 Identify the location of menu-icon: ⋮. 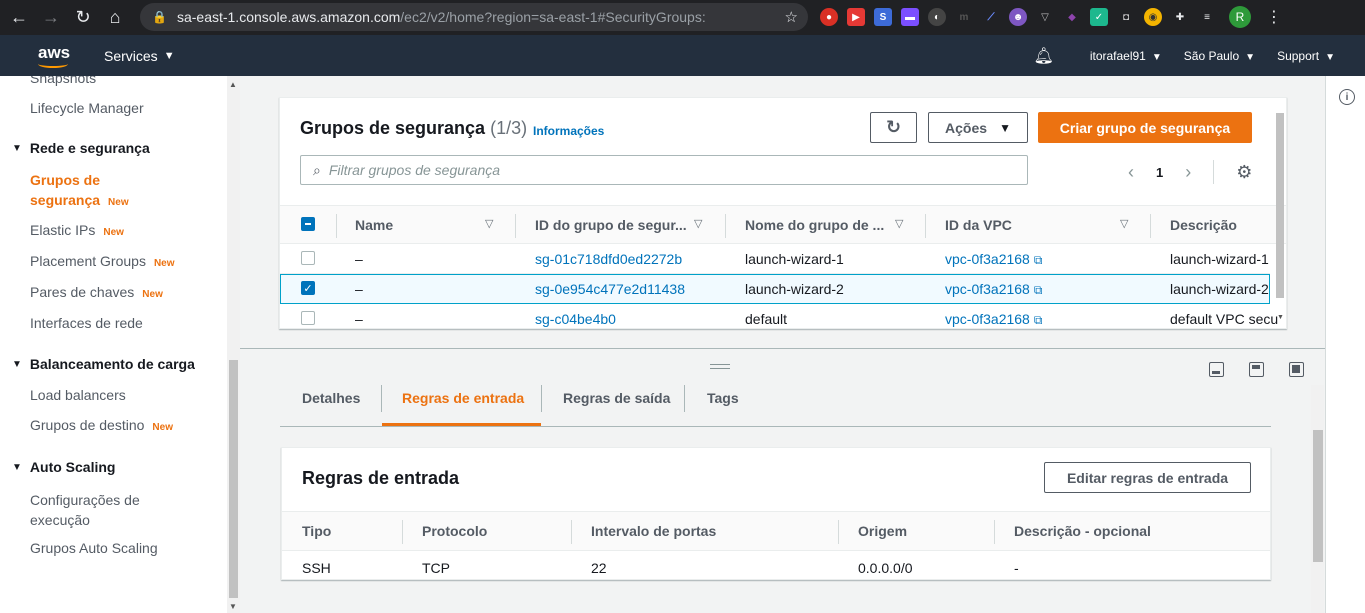
(1274, 17).